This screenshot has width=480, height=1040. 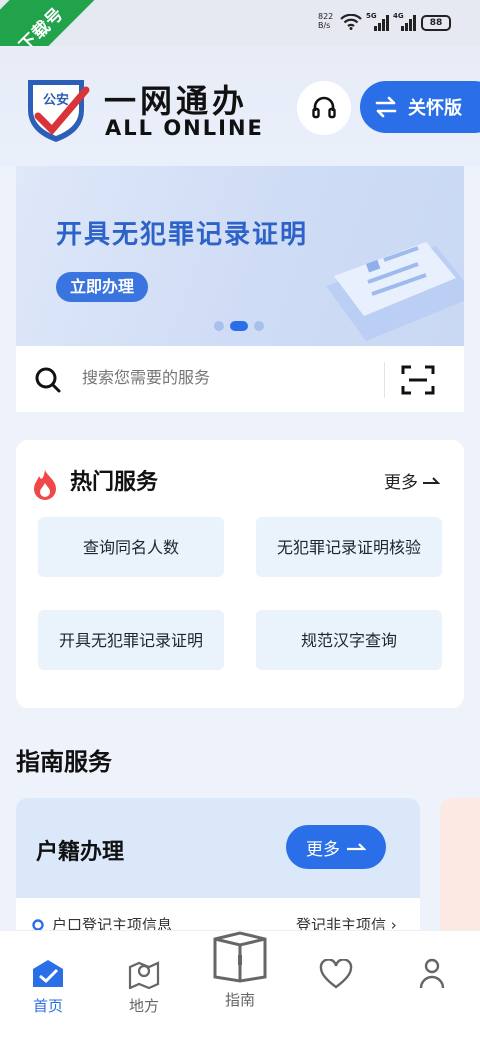 I want to click on banner-apply-button: 立即办理, so click(x=102, y=287).